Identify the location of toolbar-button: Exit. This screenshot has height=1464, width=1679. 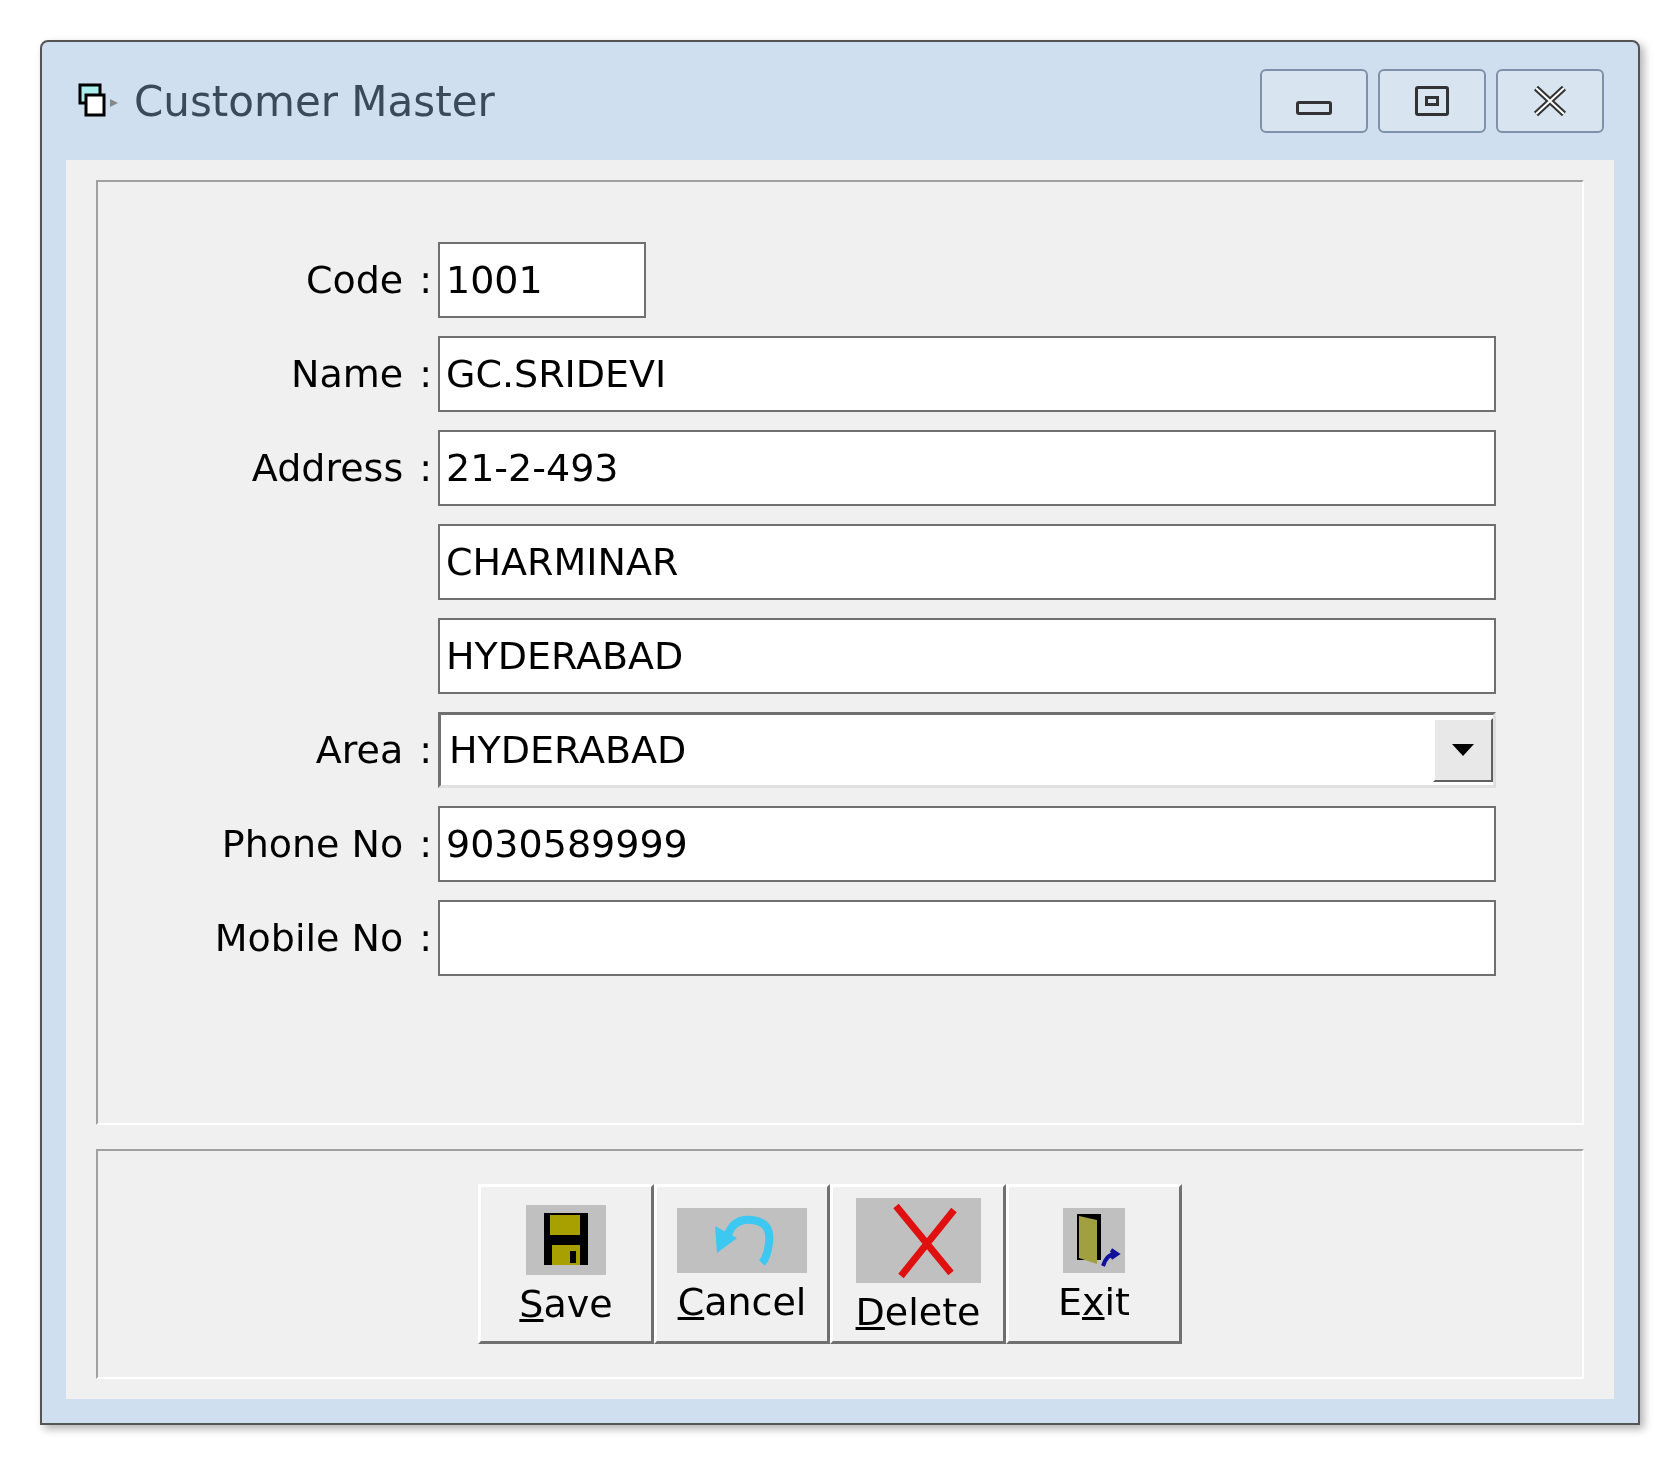
(1094, 1264).